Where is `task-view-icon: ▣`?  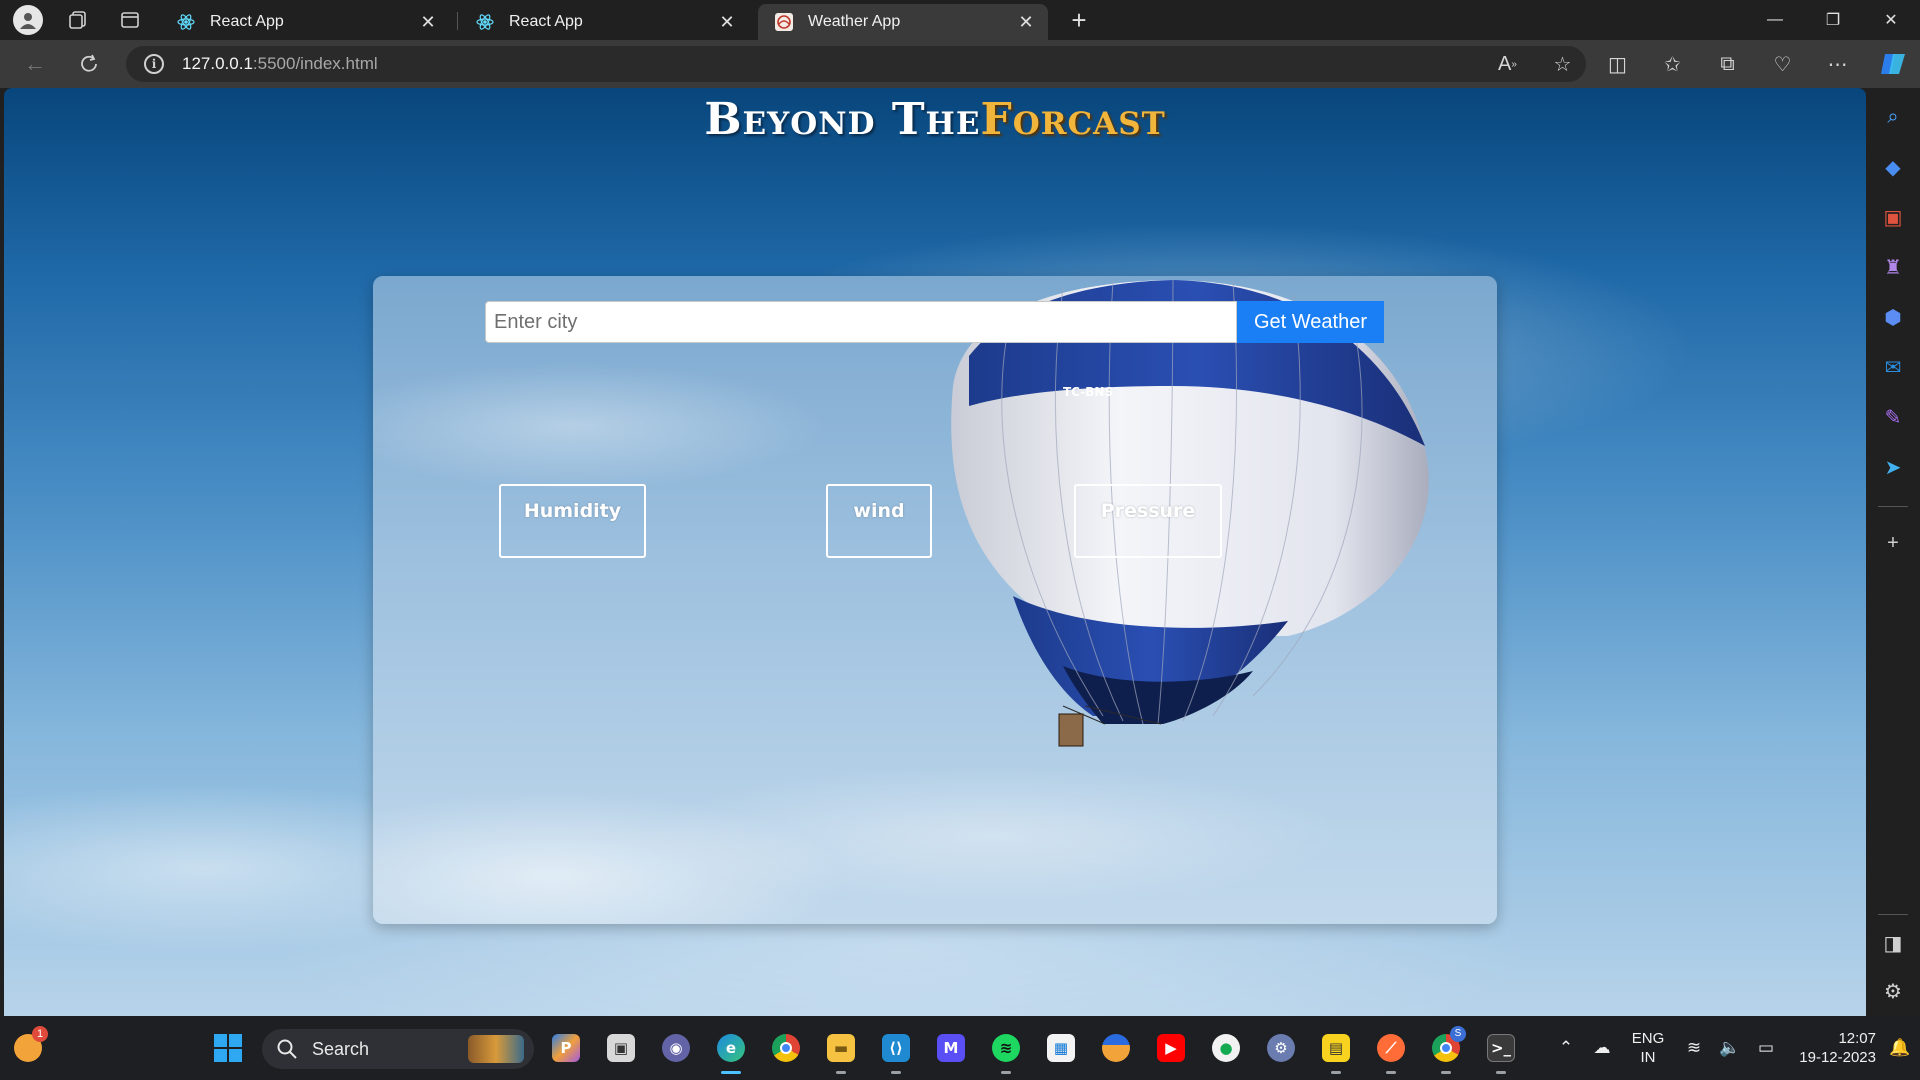
task-view-icon: ▣ is located at coordinates (621, 1048).